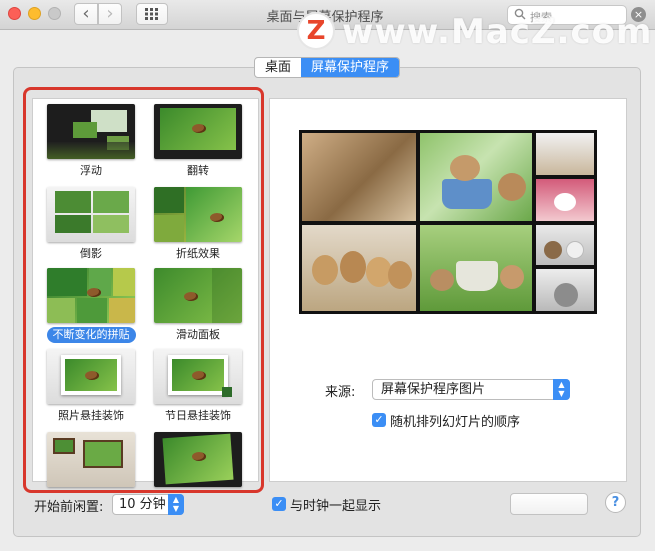 This screenshot has width=655, height=551. Describe the element at coordinates (54, 13) in the screenshot. I see `zoom-window-button` at that location.